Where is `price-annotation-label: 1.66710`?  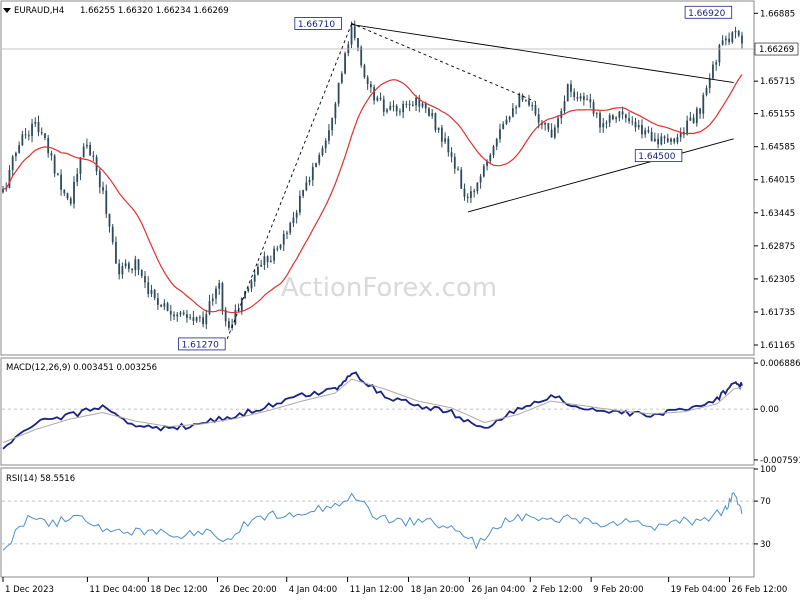
price-annotation-label: 1.66710 is located at coordinates (316, 25).